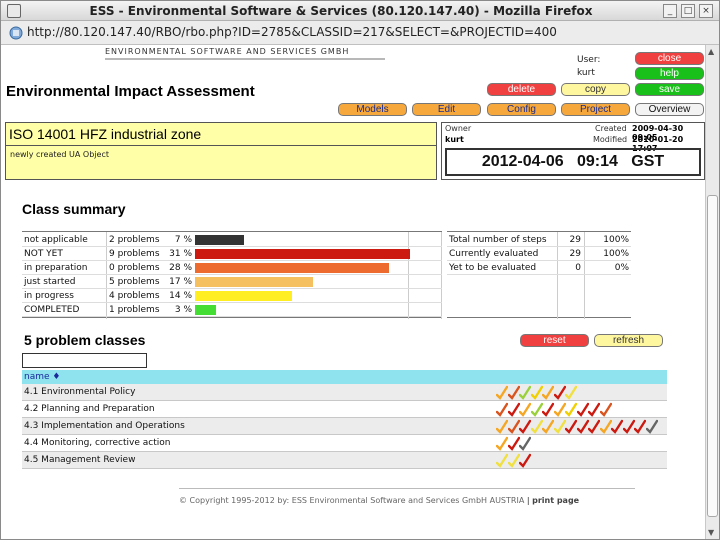  What do you see at coordinates (669, 73) in the screenshot?
I see `help-button: help` at bounding box center [669, 73].